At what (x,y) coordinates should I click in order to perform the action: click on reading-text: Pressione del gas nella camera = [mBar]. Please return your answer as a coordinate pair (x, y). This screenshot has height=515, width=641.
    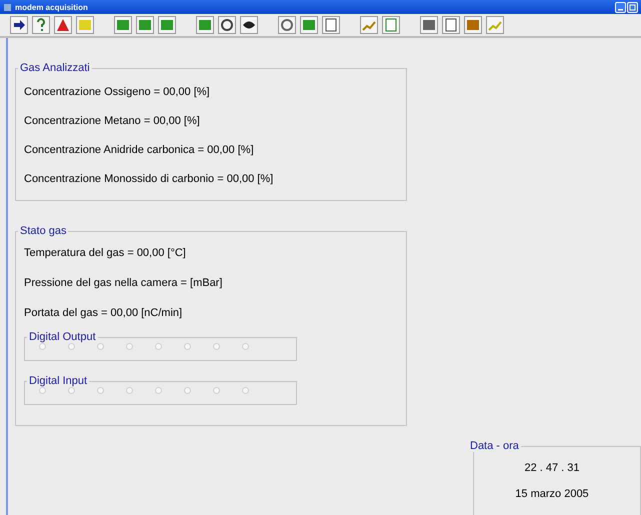
    Looking at the image, I should click on (124, 283).